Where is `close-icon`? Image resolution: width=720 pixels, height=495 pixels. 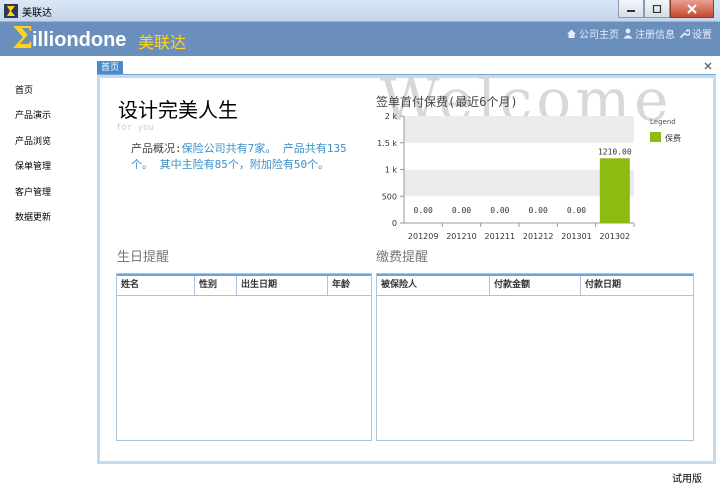
close-icon is located at coordinates (692, 8).